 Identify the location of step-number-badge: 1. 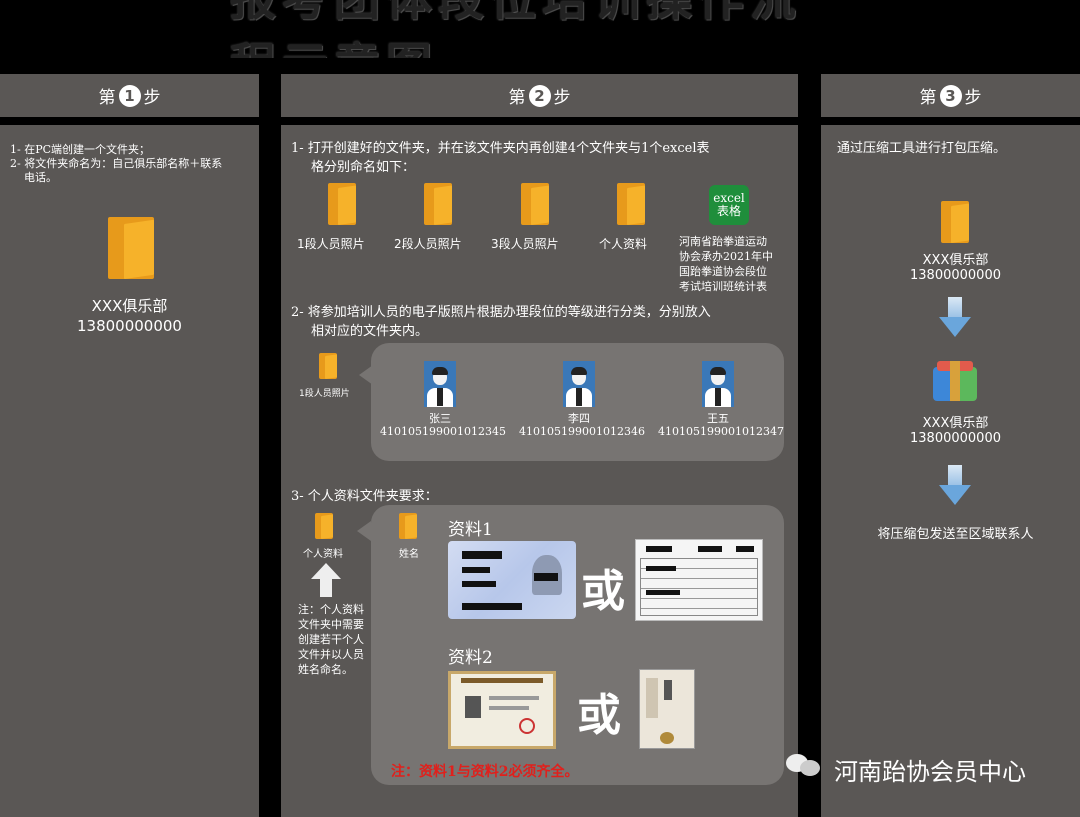
(129, 95).